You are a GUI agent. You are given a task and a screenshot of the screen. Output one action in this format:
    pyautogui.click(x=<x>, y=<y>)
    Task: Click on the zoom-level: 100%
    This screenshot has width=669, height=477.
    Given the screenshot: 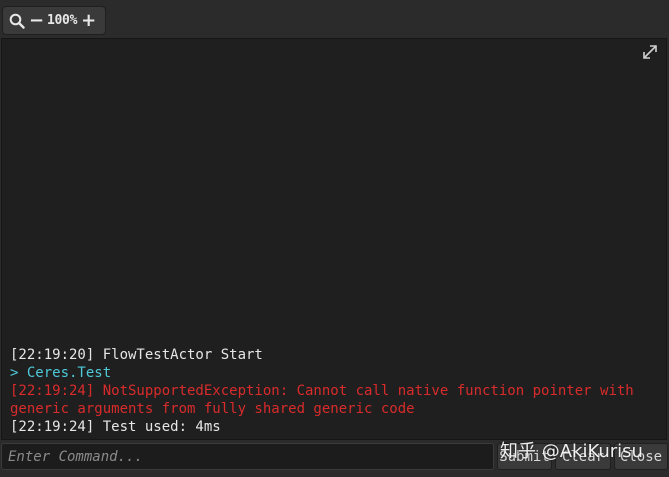 What is the action you would take?
    pyautogui.click(x=62, y=20)
    